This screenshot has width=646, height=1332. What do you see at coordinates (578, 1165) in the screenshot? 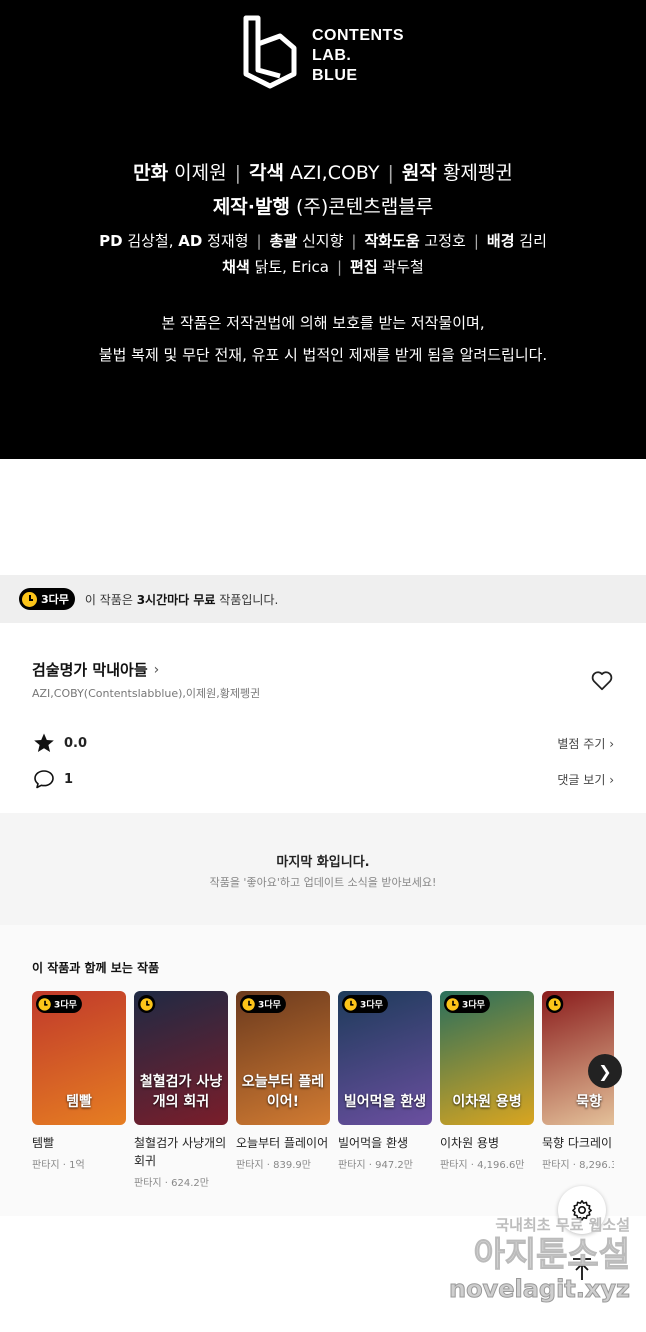
I see `related-meta: 판타지 · 8,296.3` at bounding box center [578, 1165].